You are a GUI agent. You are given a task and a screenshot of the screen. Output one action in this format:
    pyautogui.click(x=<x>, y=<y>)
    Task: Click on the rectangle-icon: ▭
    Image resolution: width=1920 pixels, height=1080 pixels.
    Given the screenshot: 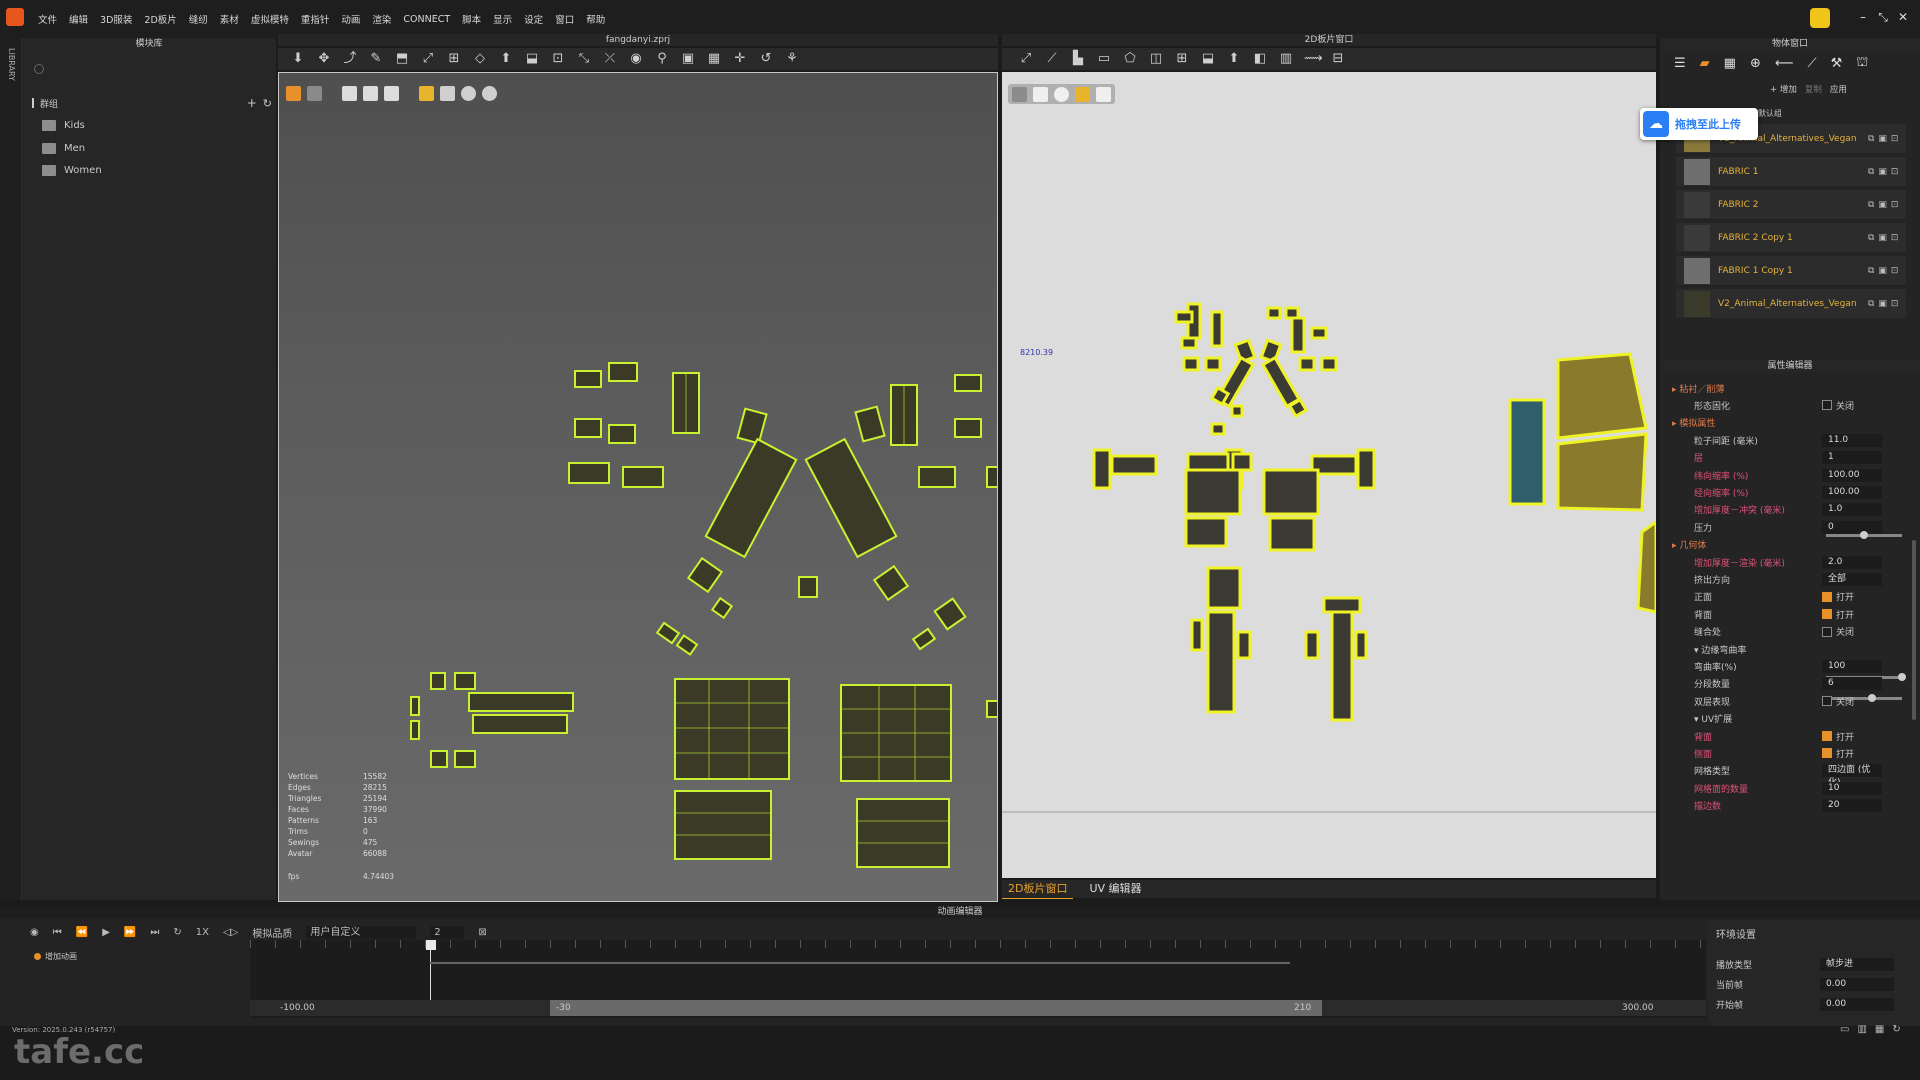 What is the action you would take?
    pyautogui.click(x=1104, y=59)
    